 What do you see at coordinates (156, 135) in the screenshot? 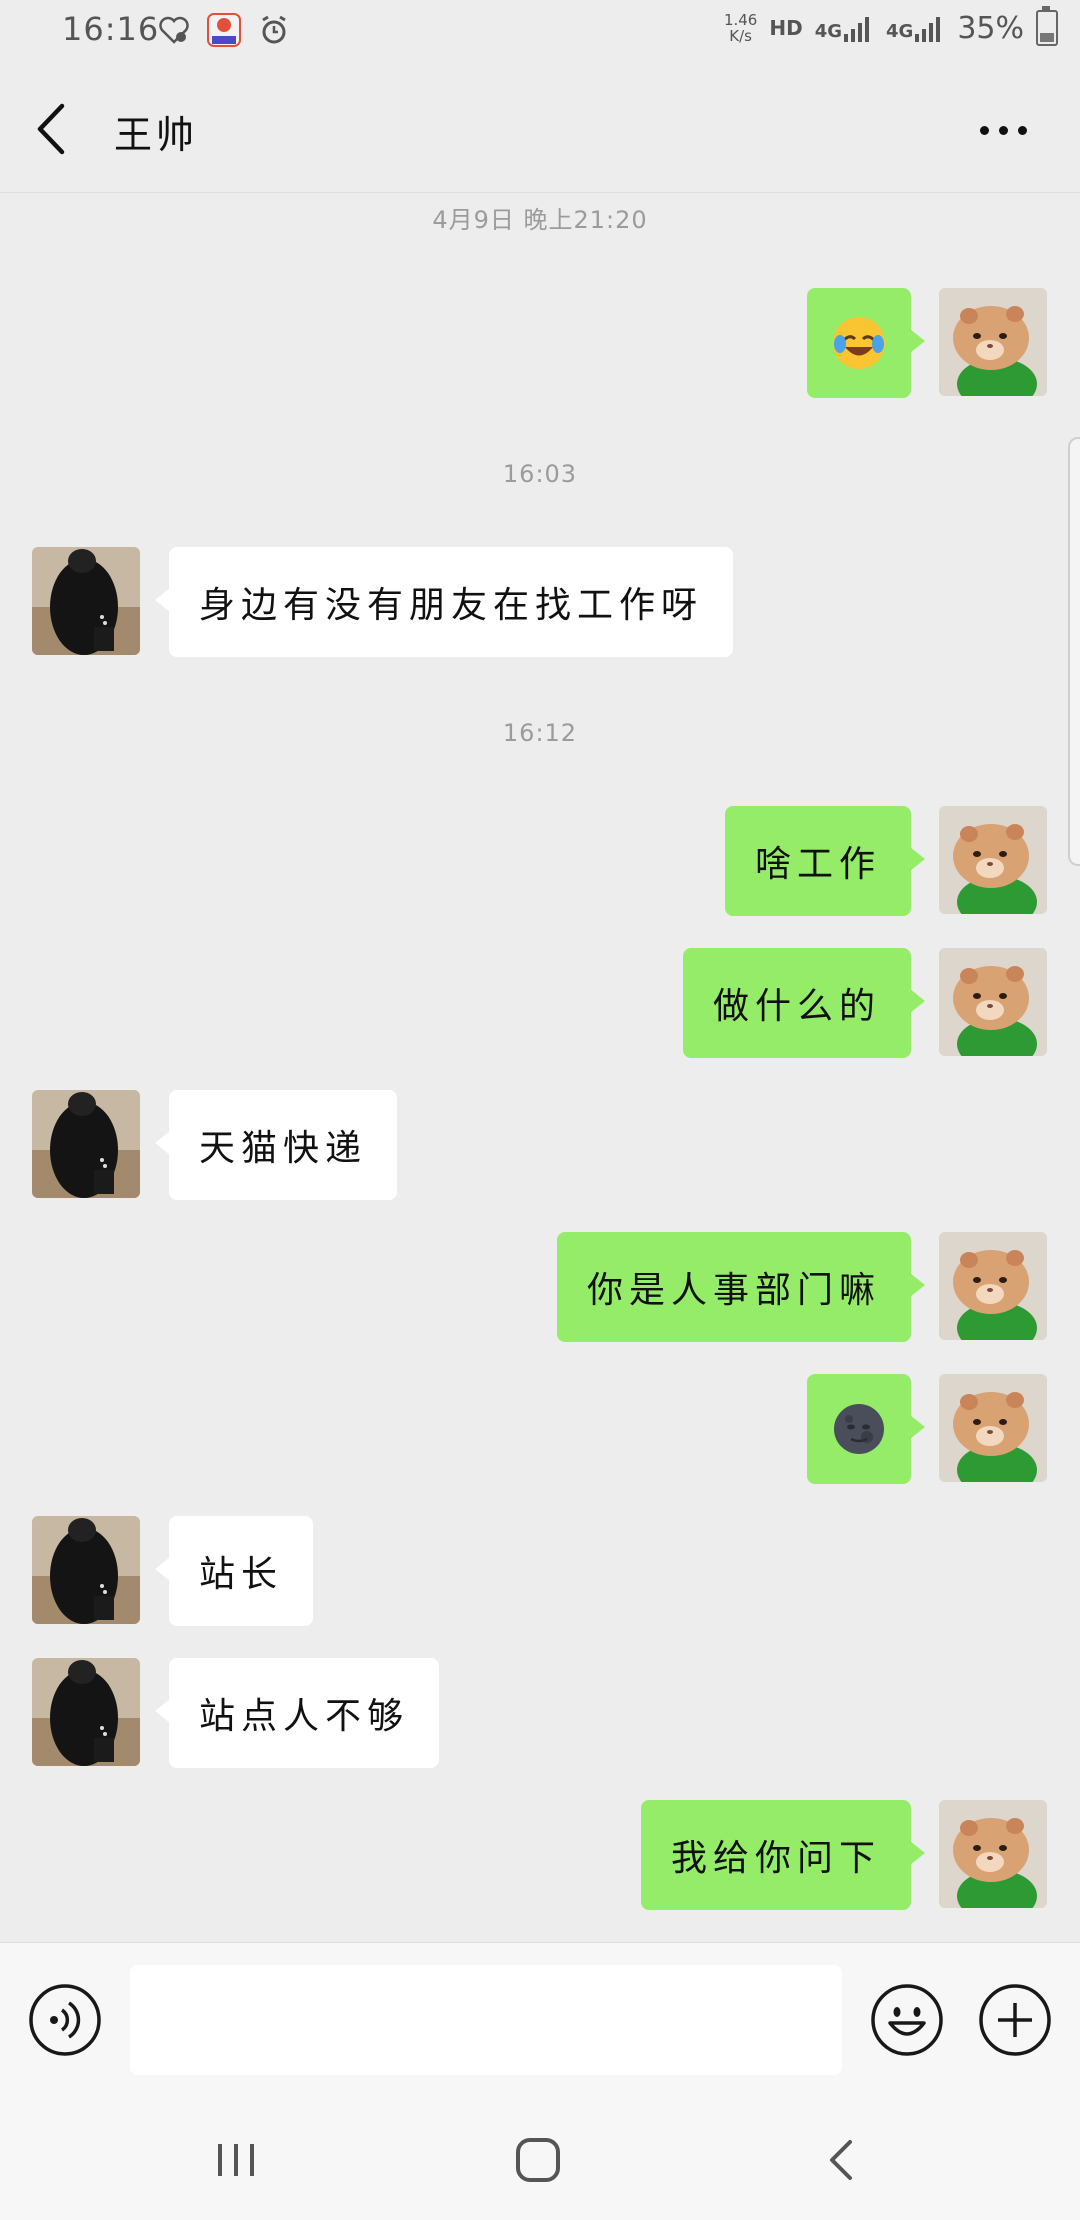
I see `chat-title: 王帅` at bounding box center [156, 135].